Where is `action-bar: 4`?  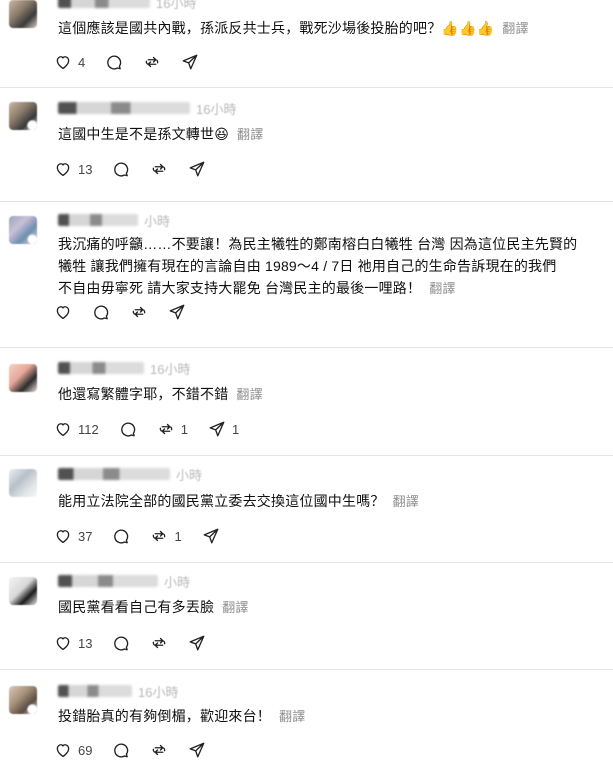
action-bar: 4 is located at coordinates (136, 62).